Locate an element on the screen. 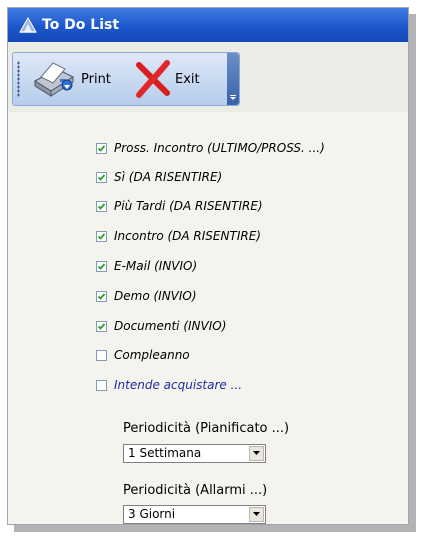 This screenshot has height=544, width=424. checklist-item: Più Tardi (DA RISENTIRE) is located at coordinates (179, 206).